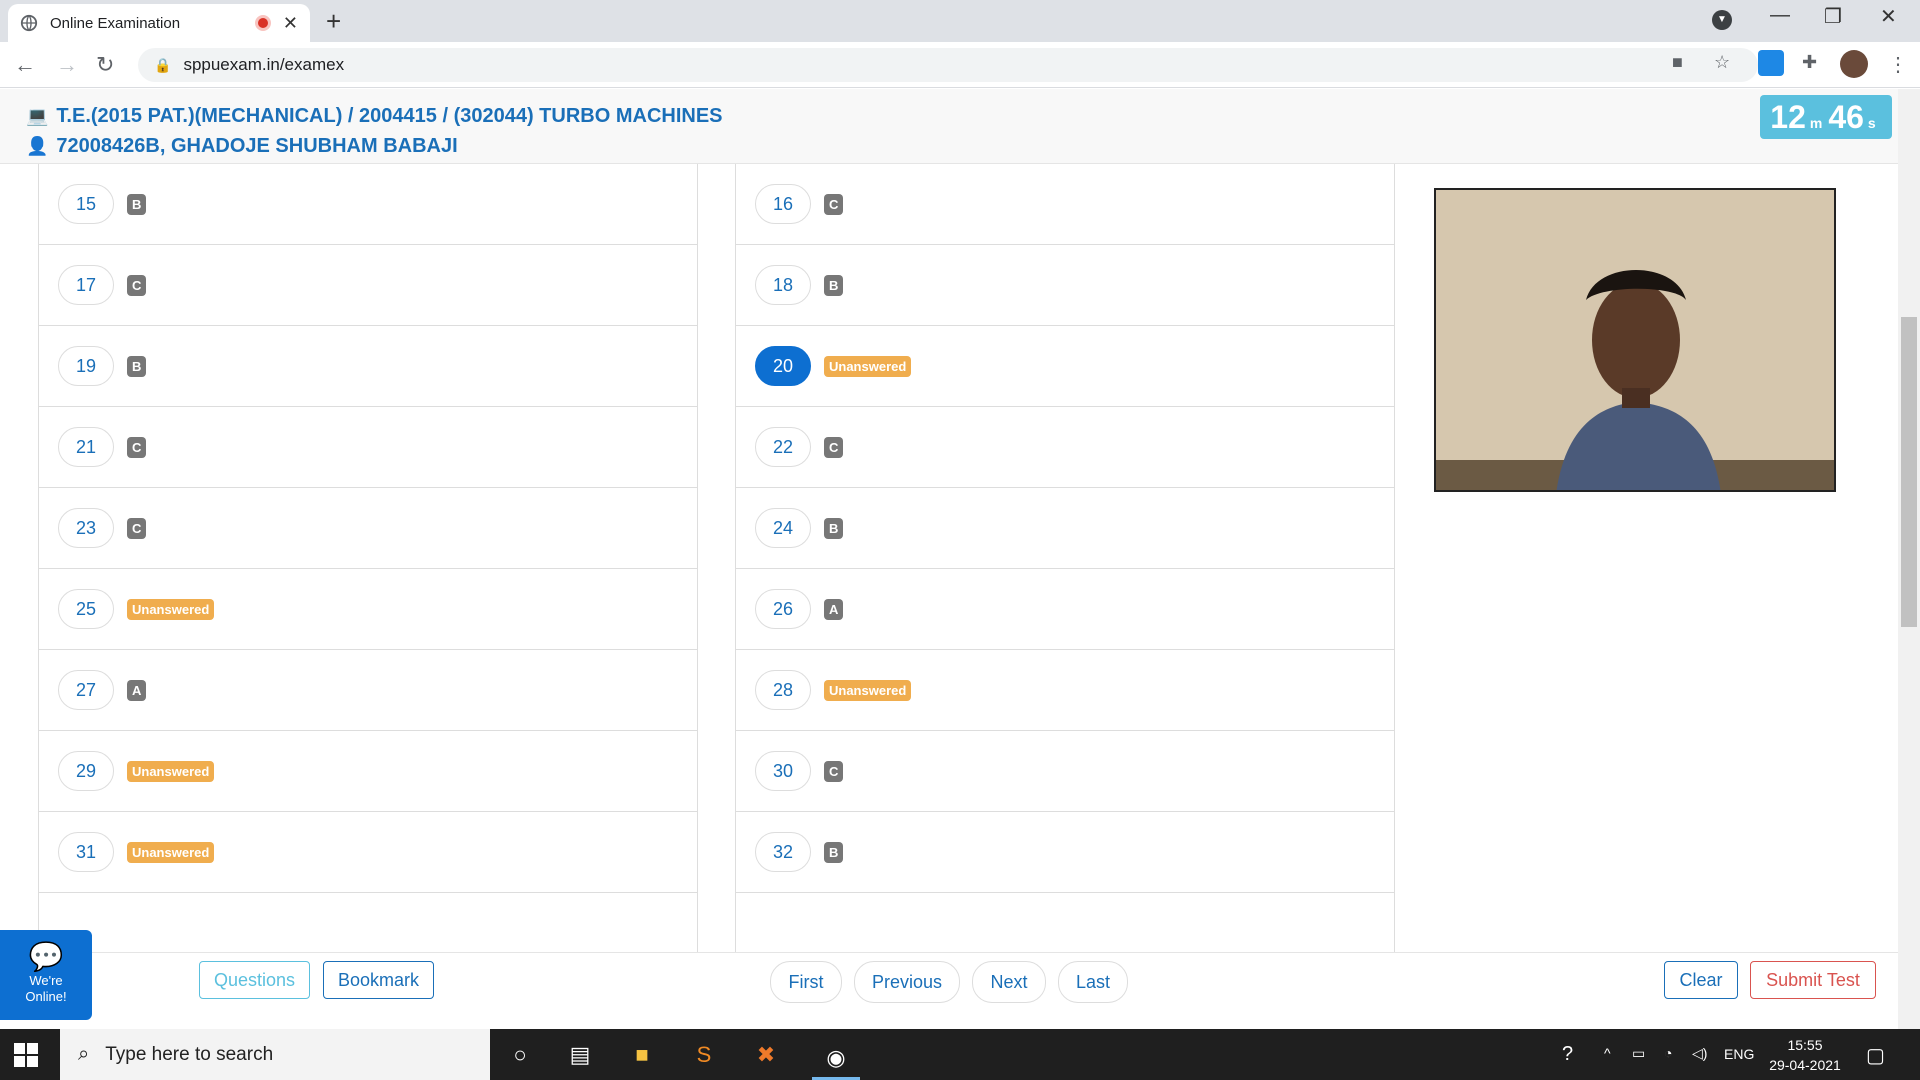 The width and height of the screenshot is (1920, 1080). I want to click on answer-badge: A, so click(834, 609).